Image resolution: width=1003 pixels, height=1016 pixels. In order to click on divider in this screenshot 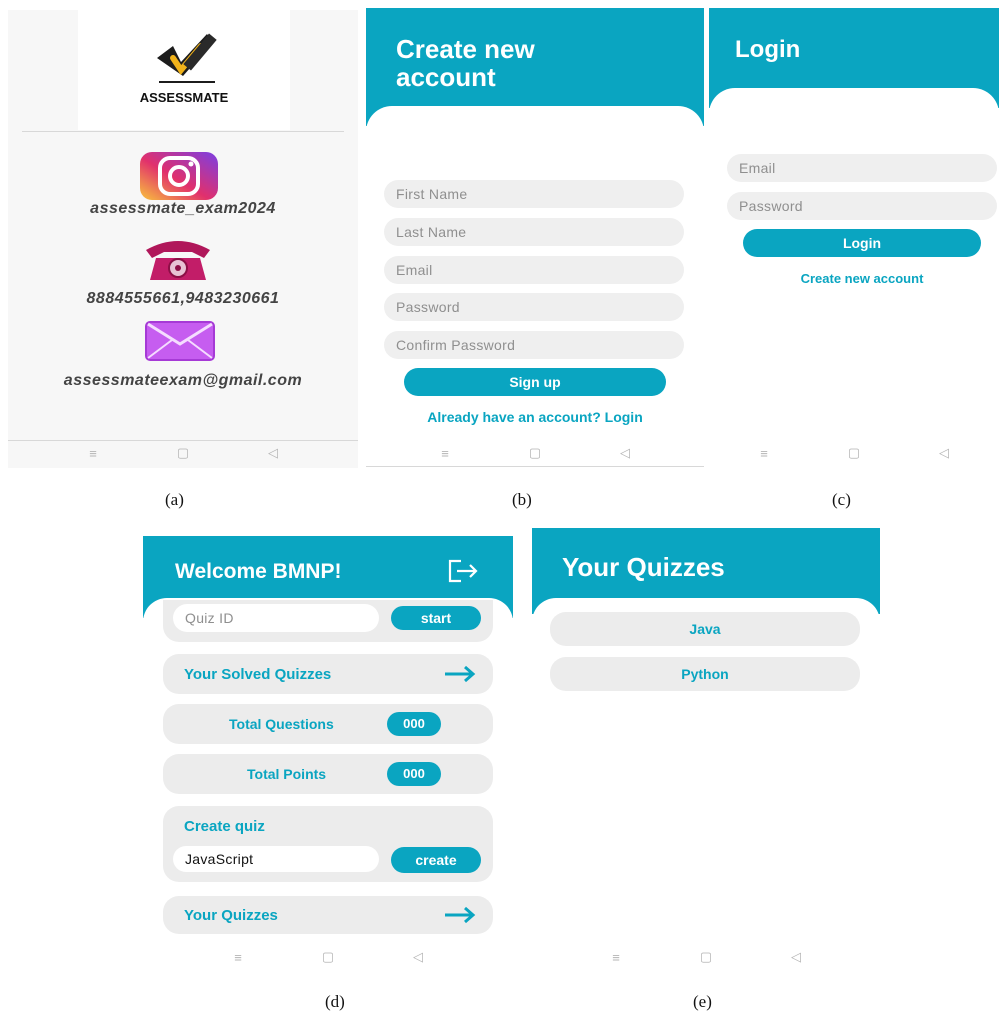, I will do `click(183, 131)`.